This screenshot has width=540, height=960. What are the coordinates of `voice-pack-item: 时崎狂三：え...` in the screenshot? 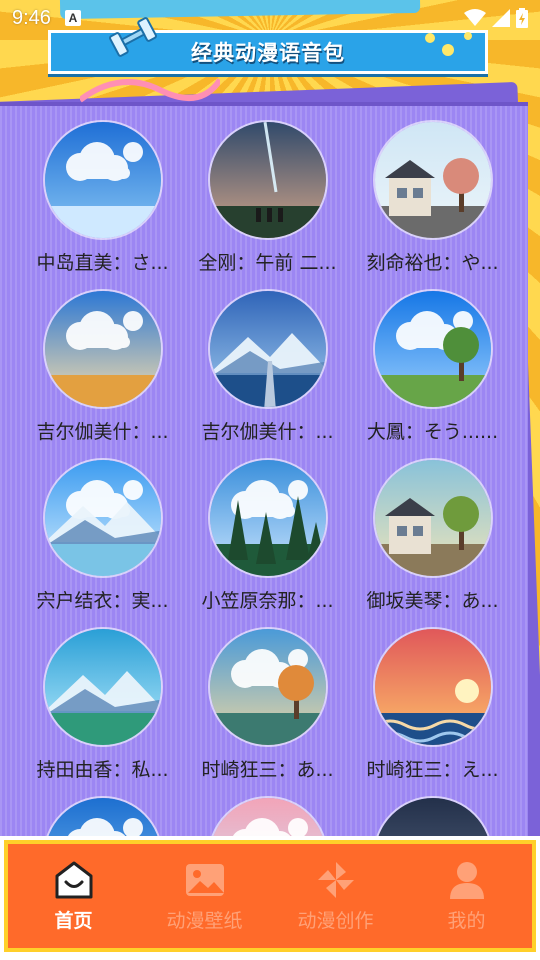 It's located at (432, 704).